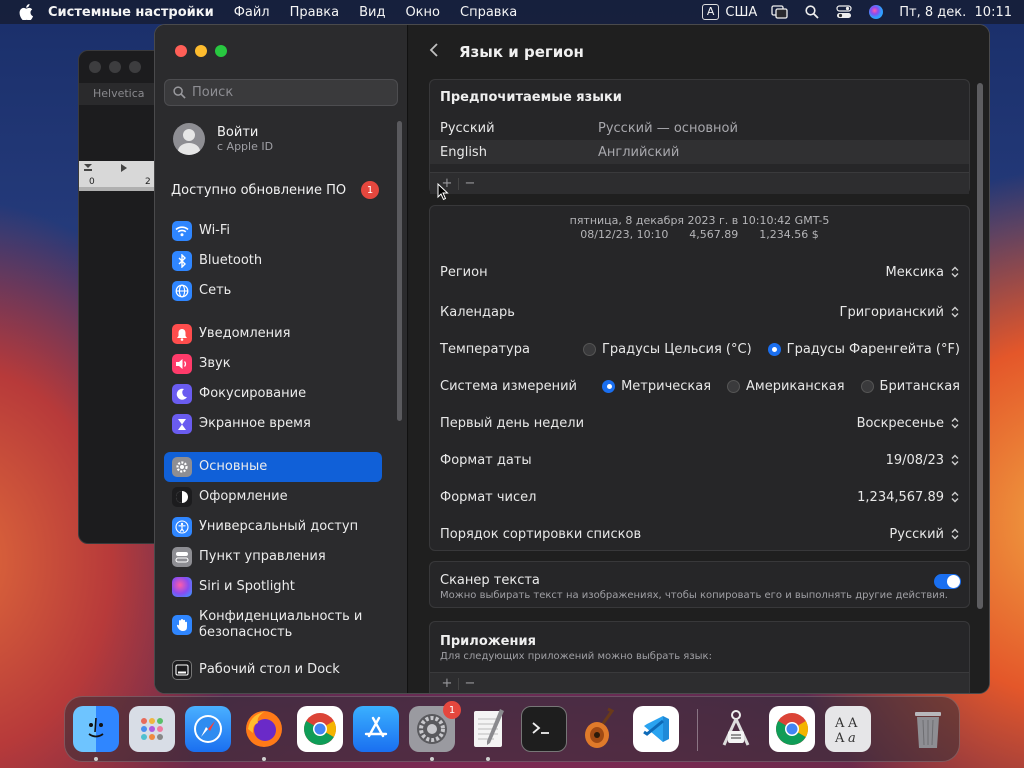 Image resolution: width=1024 pixels, height=768 pixels. Describe the element at coordinates (273, 557) in the screenshot. I see `sidebar-item-control-center: Пункт управления` at that location.